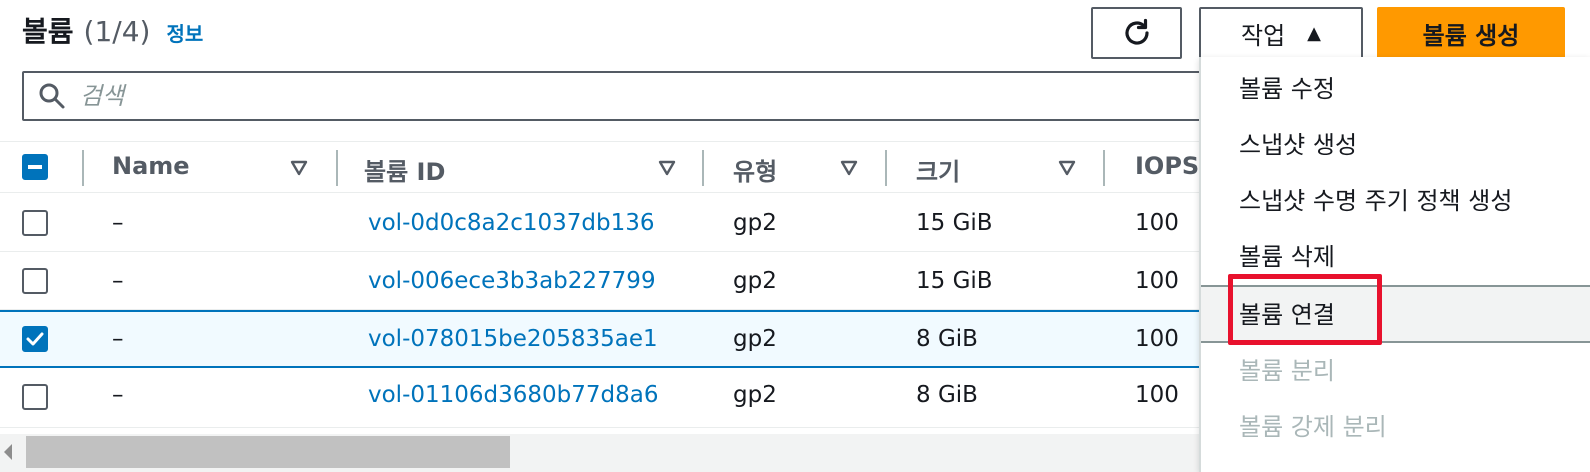 The image size is (1590, 472). What do you see at coordinates (938, 169) in the screenshot?
I see `column-header-size: 크기` at bounding box center [938, 169].